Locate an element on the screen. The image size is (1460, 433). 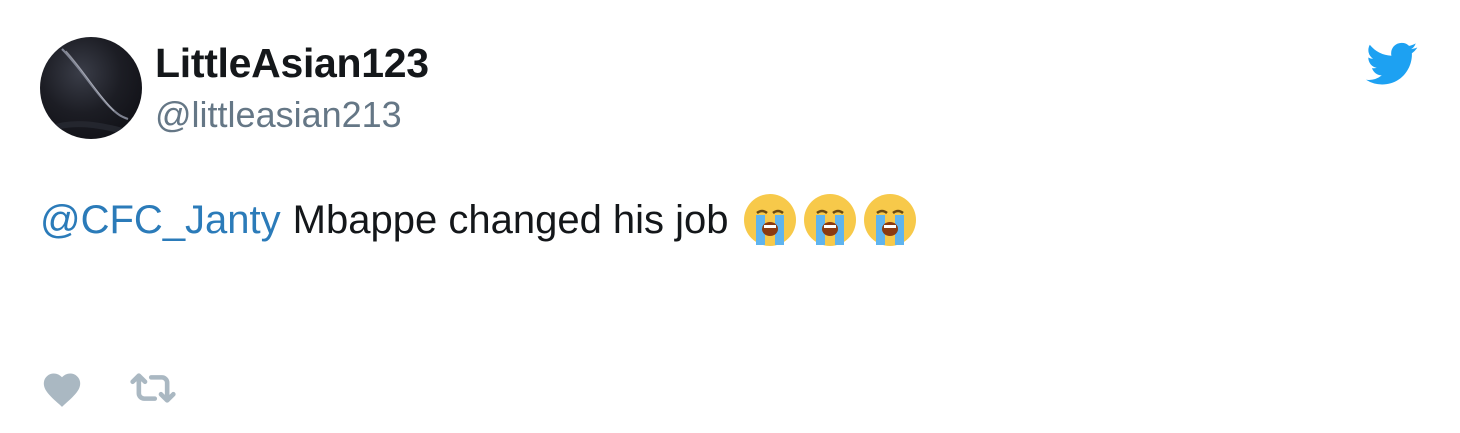
author-display-name: LittleAsian123 is located at coordinates (292, 63).